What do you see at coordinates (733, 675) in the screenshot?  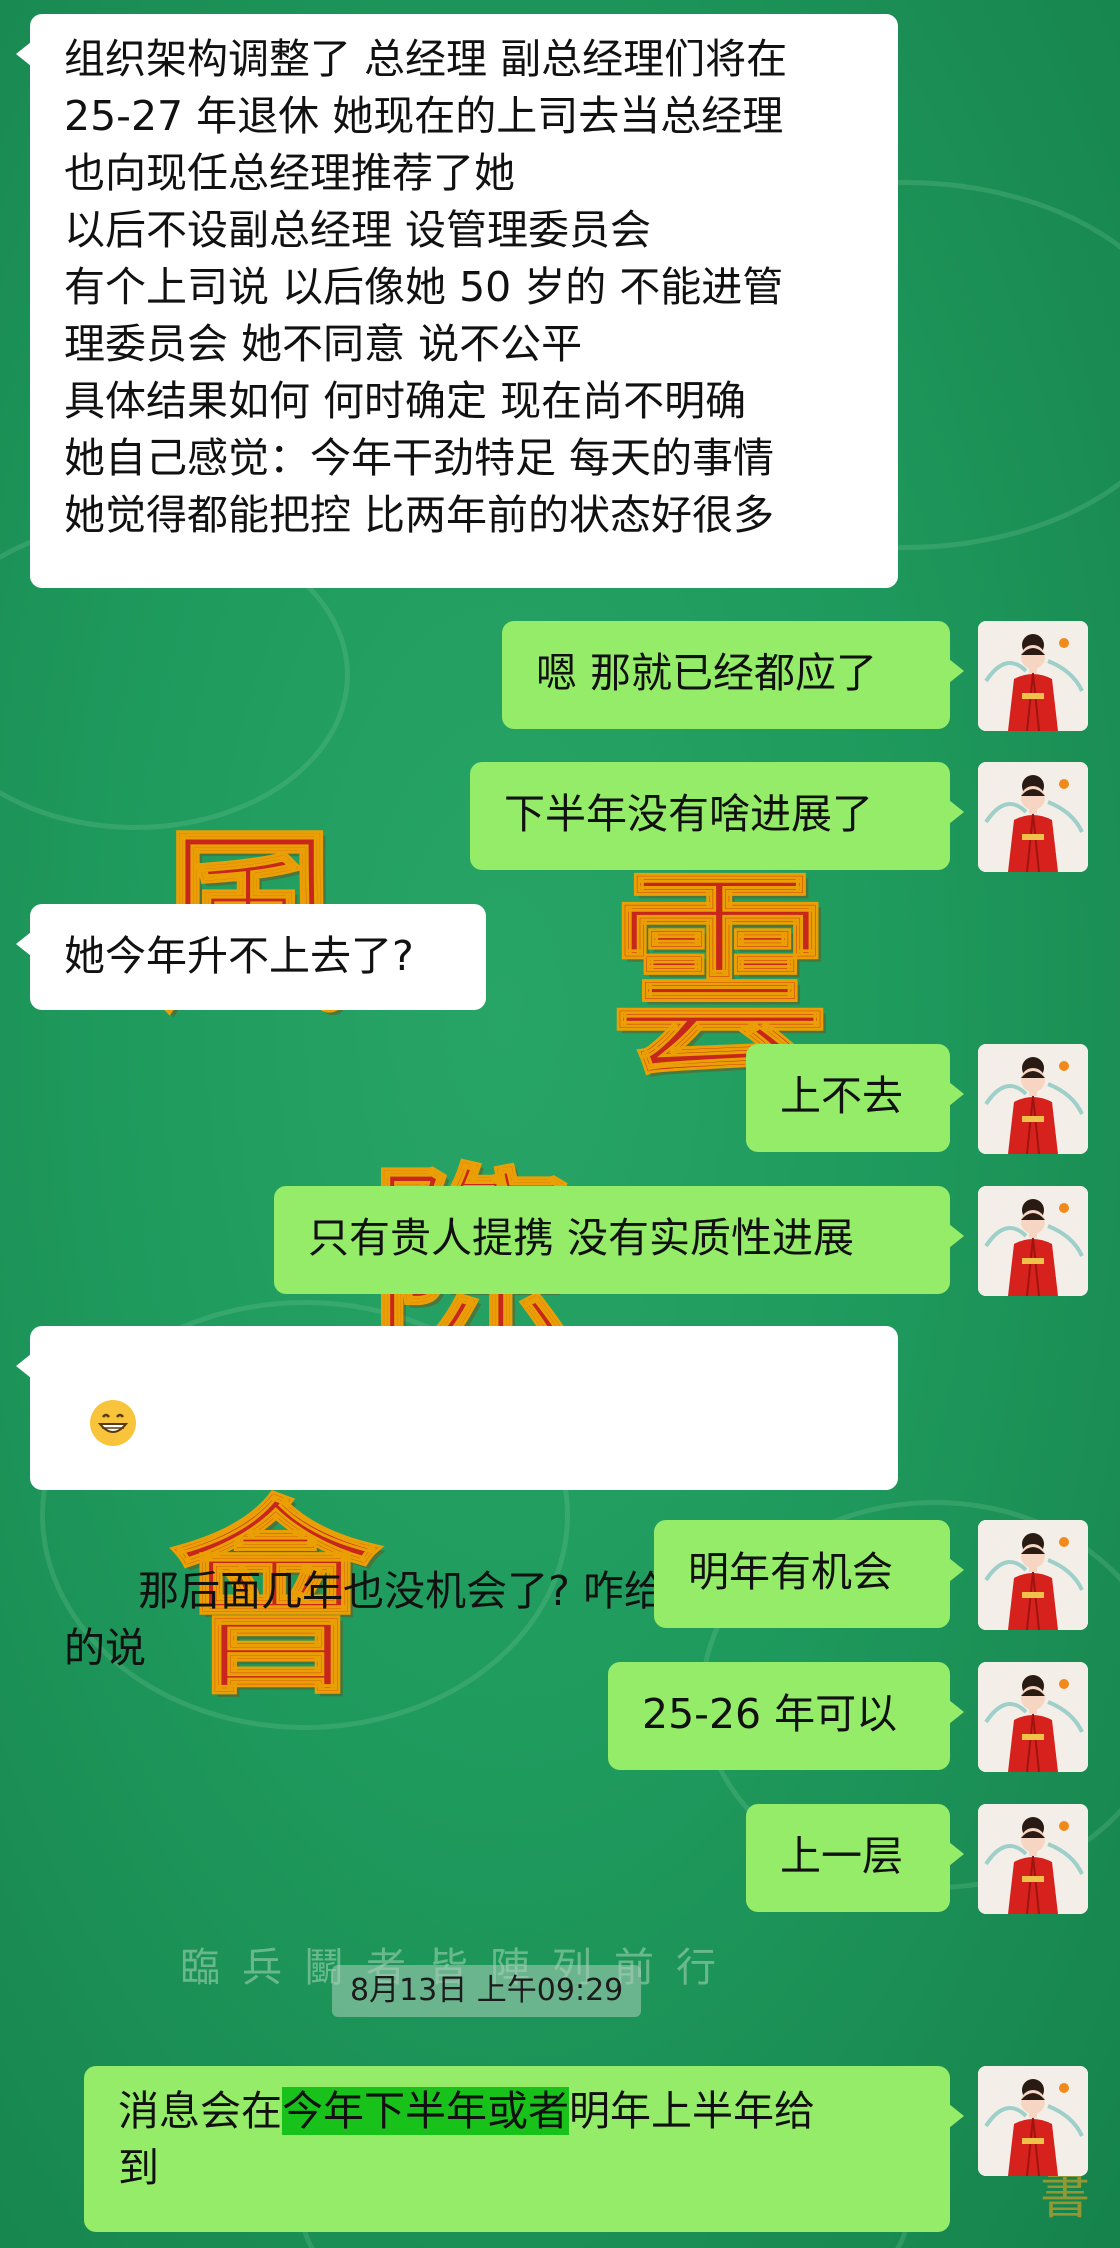 I see `message-bubble-outgoing: 嗯 那就已经都应了` at bounding box center [733, 675].